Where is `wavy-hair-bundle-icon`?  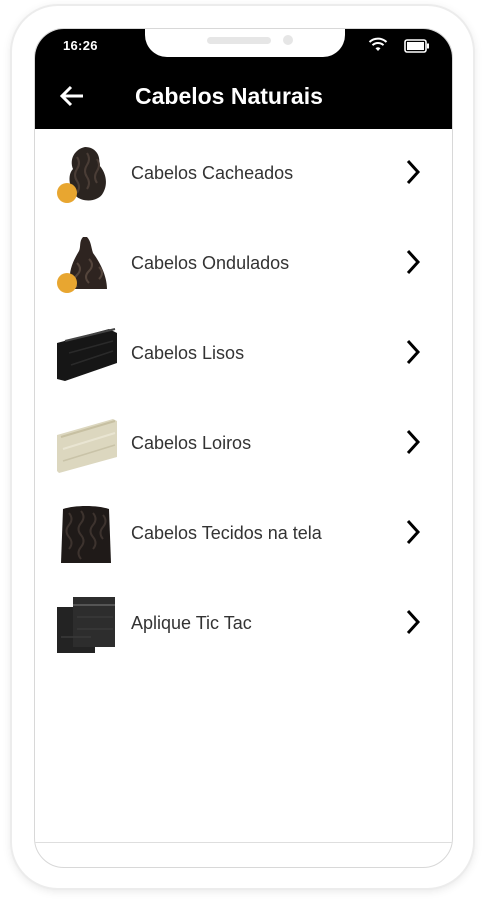 wavy-hair-bundle-icon is located at coordinates (86, 264).